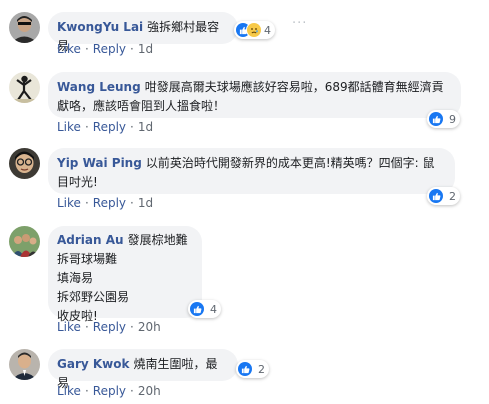  I want to click on reaction-summary: 9, so click(443, 119).